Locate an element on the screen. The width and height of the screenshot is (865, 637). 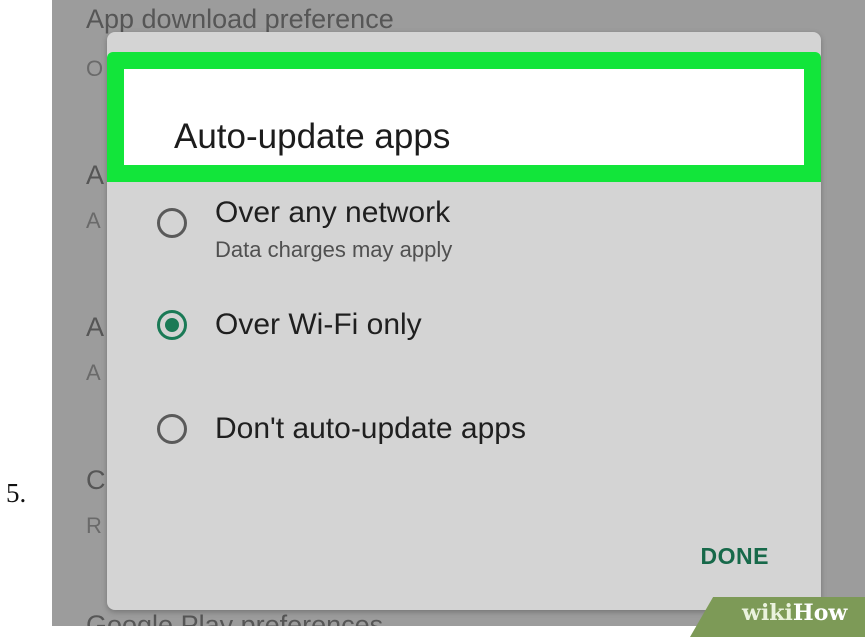
done-button: DONE is located at coordinates (735, 556).